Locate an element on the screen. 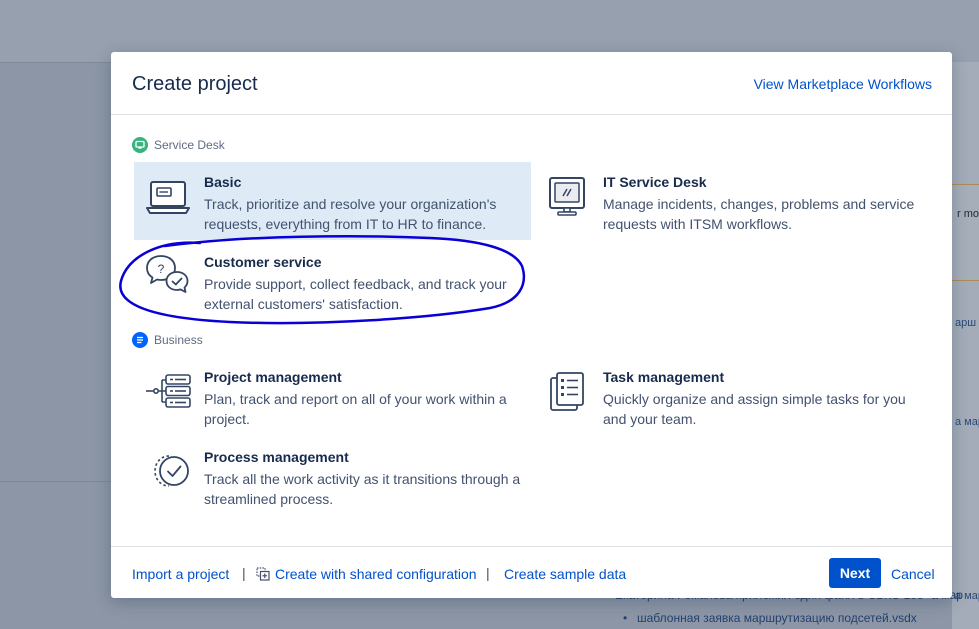  hierarchy-icon is located at coordinates (168, 391).